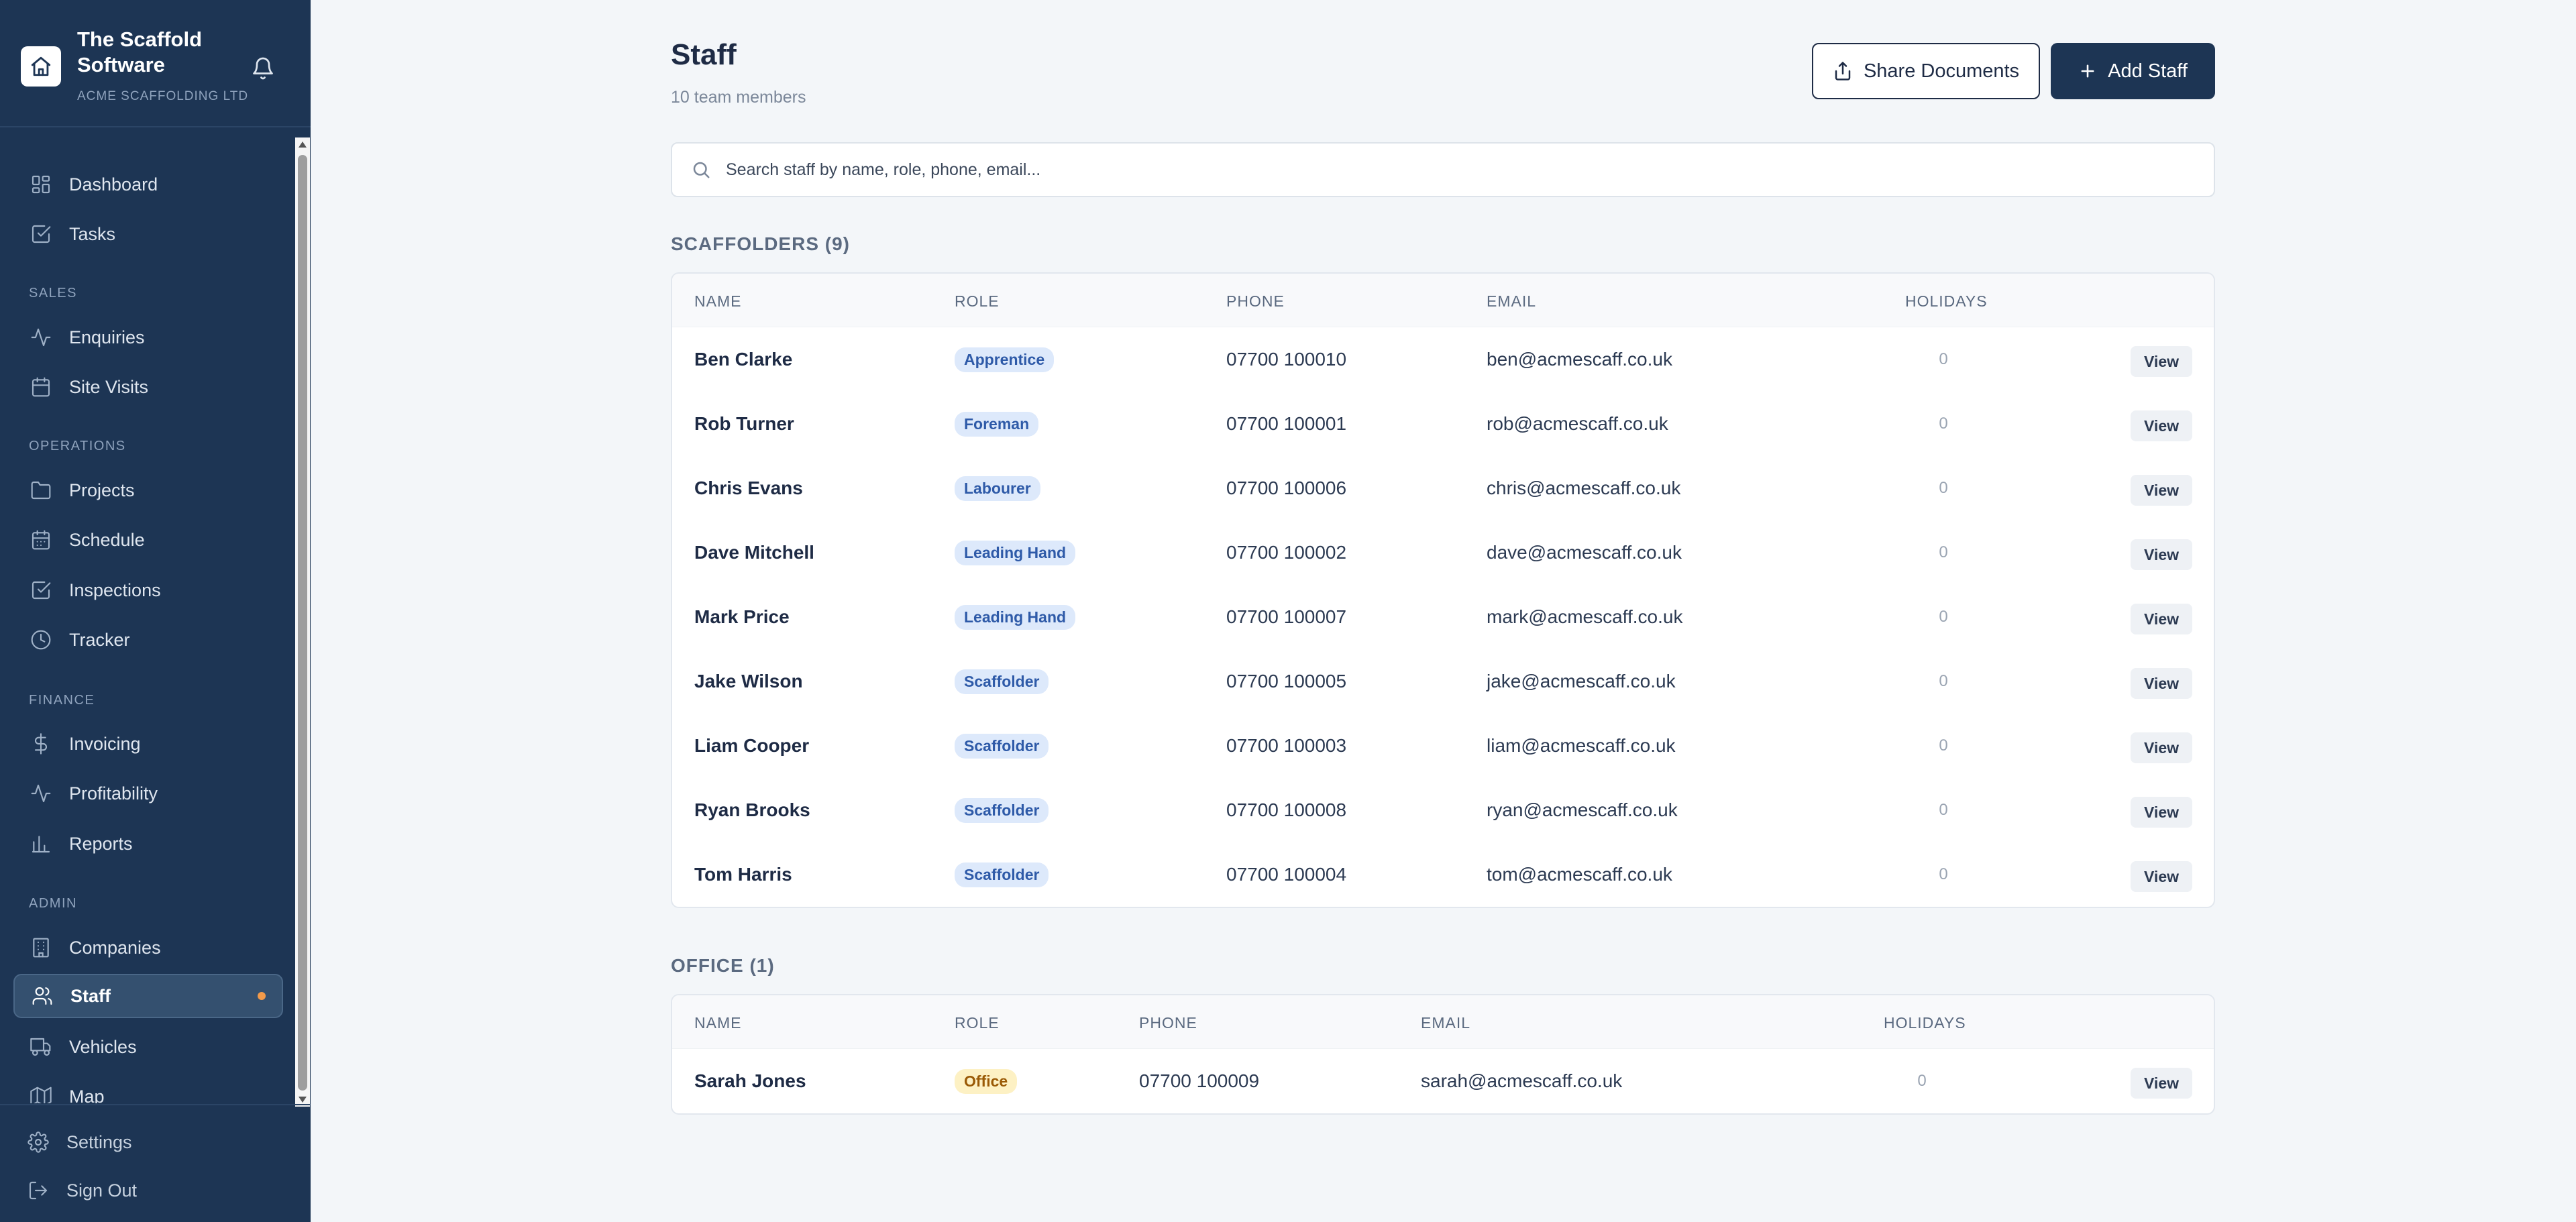 The height and width of the screenshot is (1222, 2576). Describe the element at coordinates (41, 491) in the screenshot. I see `folder-icon` at that location.